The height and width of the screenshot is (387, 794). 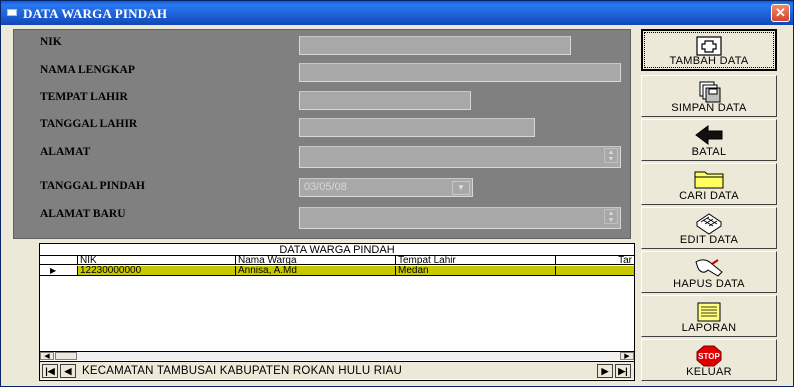 What do you see at coordinates (709, 240) in the screenshot?
I see `edit-data-label: EDIT DATA` at bounding box center [709, 240].